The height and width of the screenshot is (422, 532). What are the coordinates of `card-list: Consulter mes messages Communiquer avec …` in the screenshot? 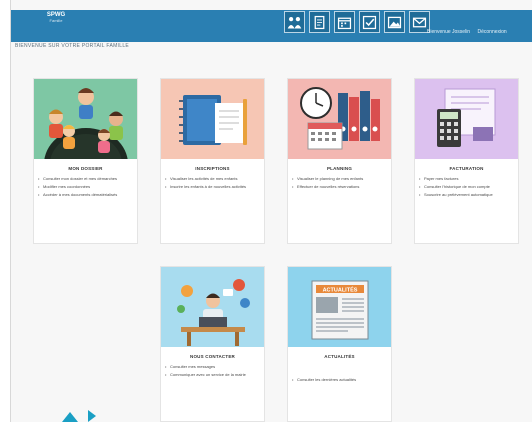 It's located at (212, 372).